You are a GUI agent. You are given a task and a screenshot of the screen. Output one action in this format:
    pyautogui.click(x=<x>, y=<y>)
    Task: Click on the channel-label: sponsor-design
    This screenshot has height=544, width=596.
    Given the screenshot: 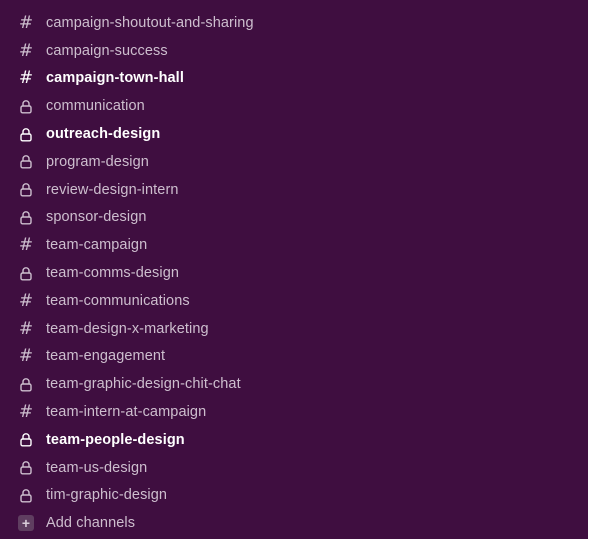 What is the action you would take?
    pyautogui.click(x=96, y=217)
    